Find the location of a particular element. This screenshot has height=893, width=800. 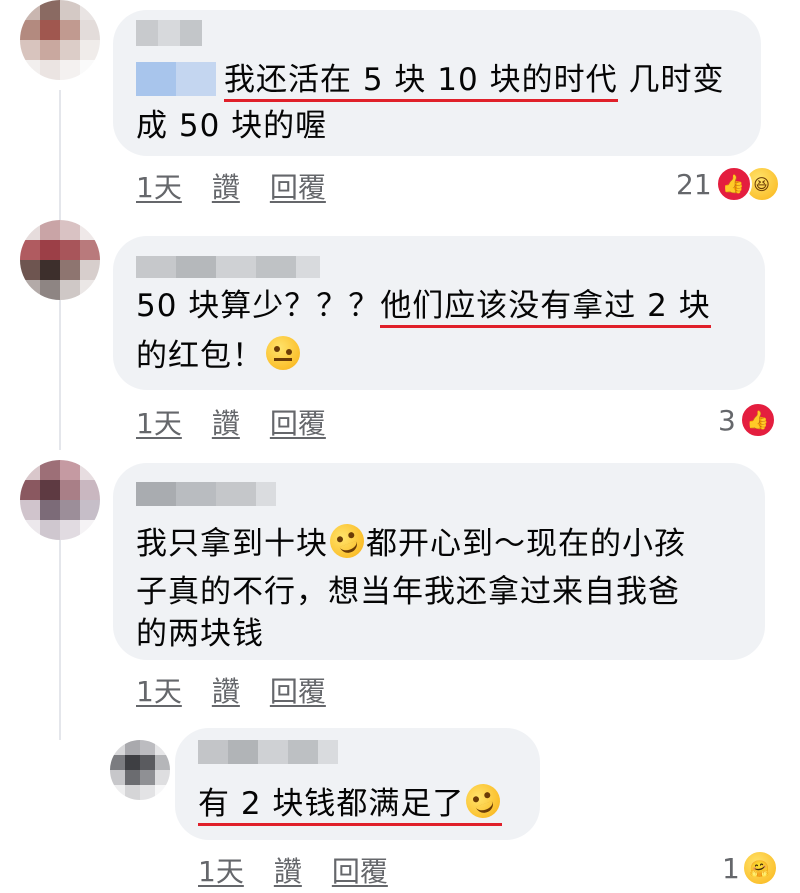

thread-line is located at coordinates (60, 640).